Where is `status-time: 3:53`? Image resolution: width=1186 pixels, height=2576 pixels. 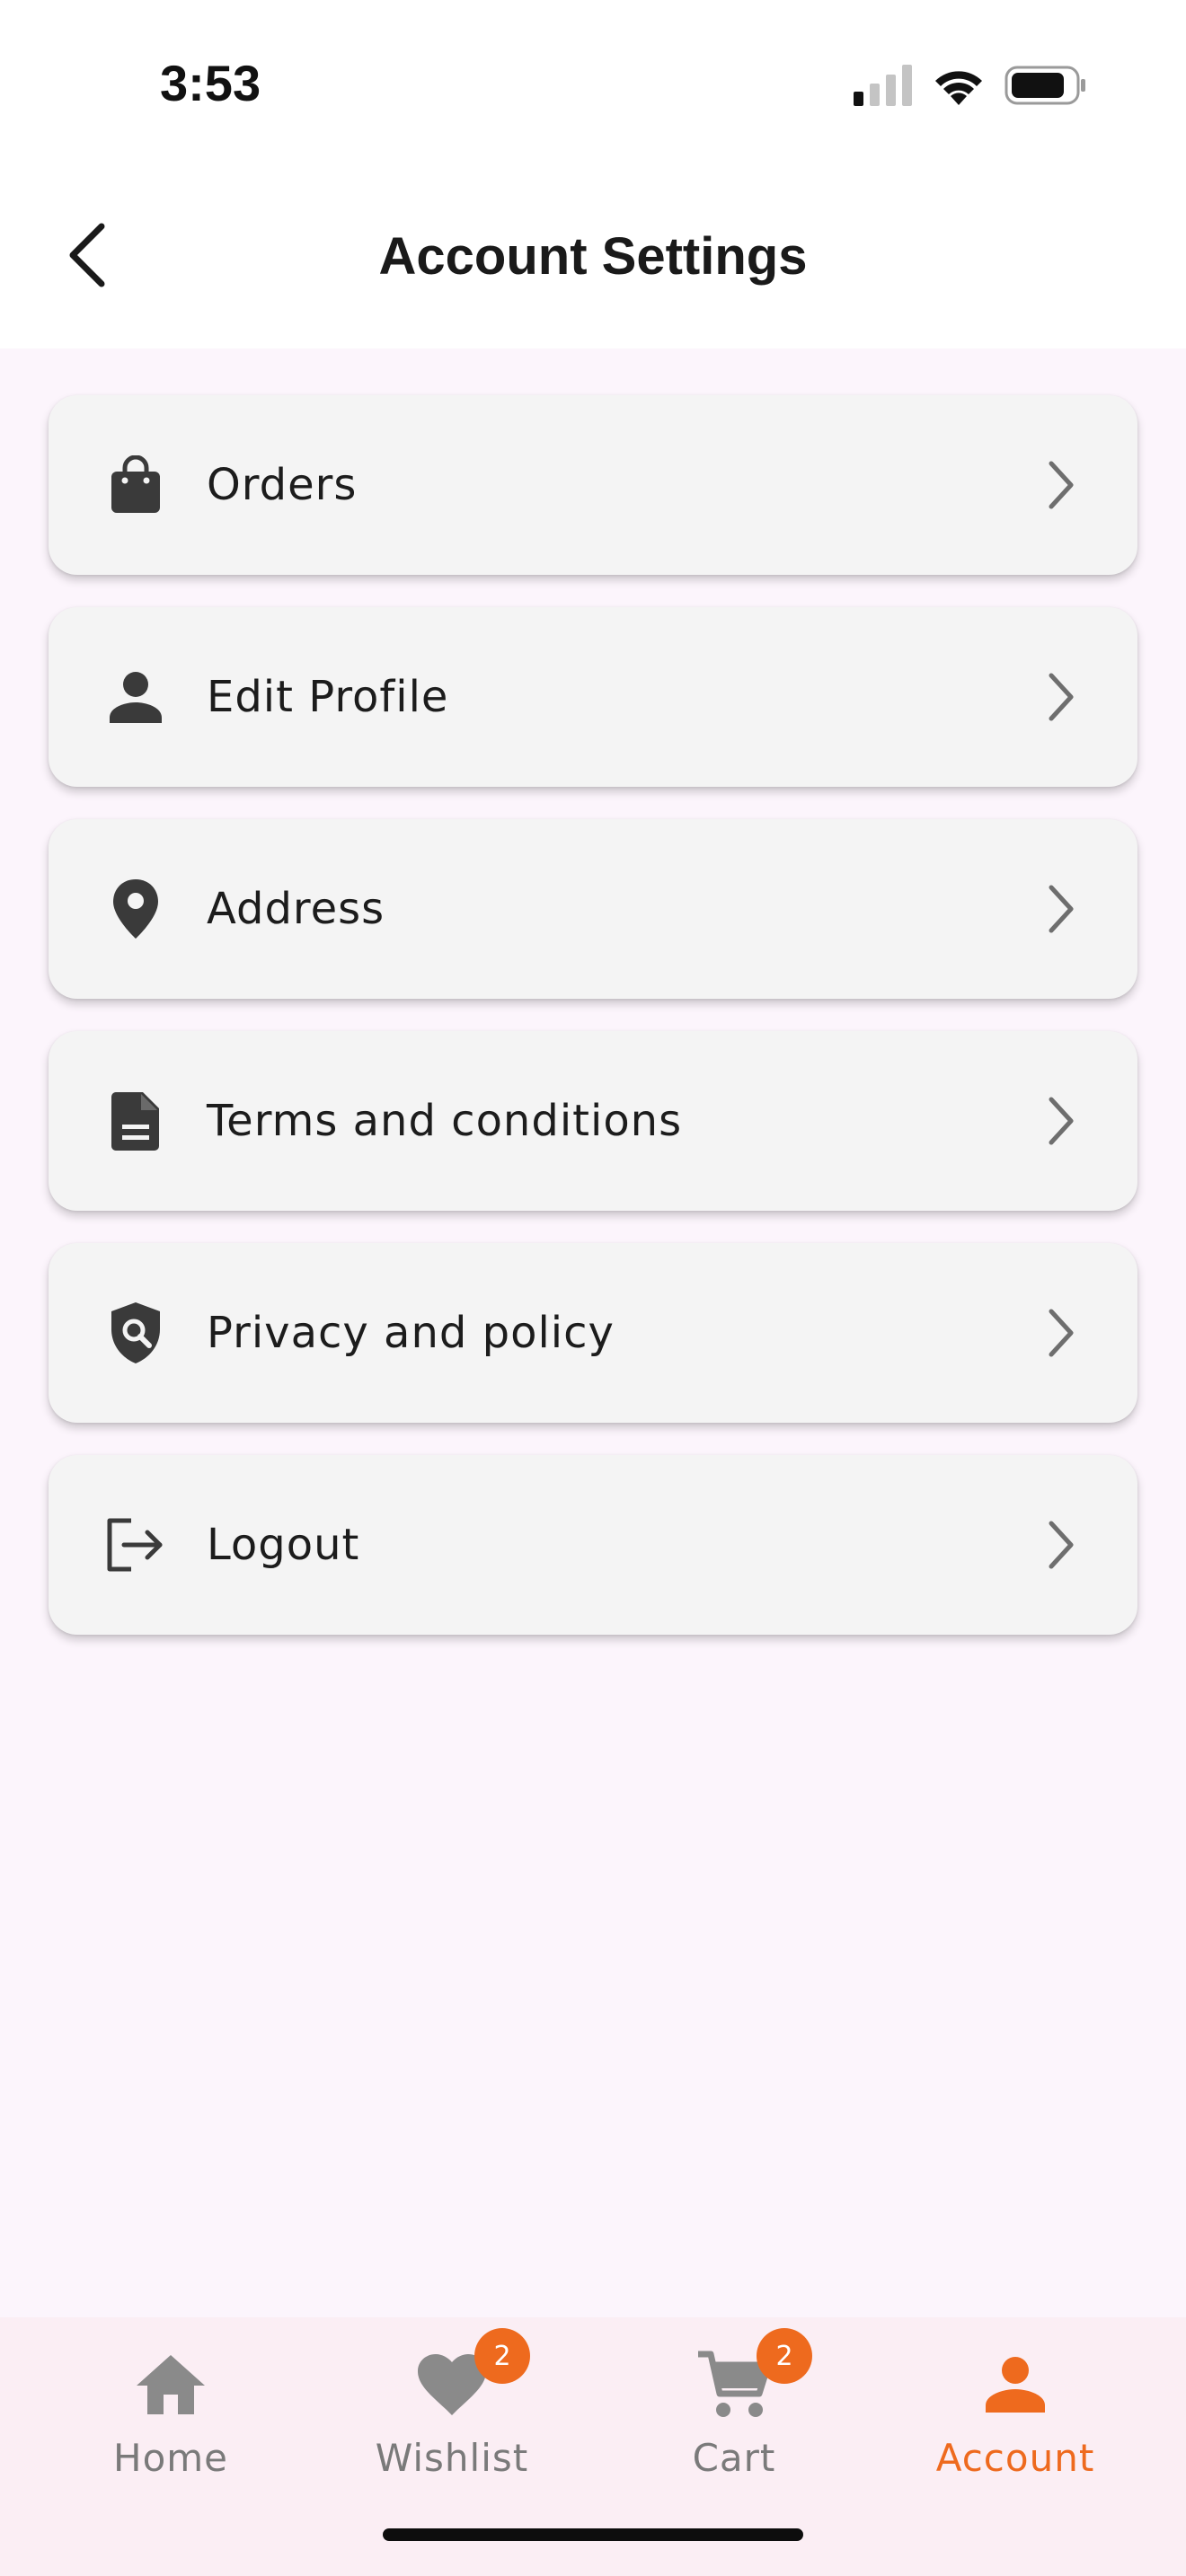 status-time: 3:53 is located at coordinates (210, 83).